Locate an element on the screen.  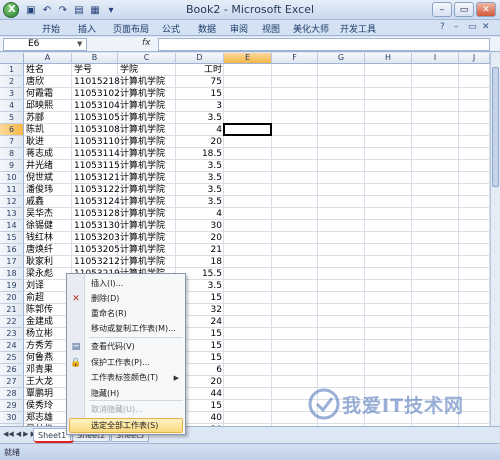
row-header: 13 is located at coordinates (12, 214).